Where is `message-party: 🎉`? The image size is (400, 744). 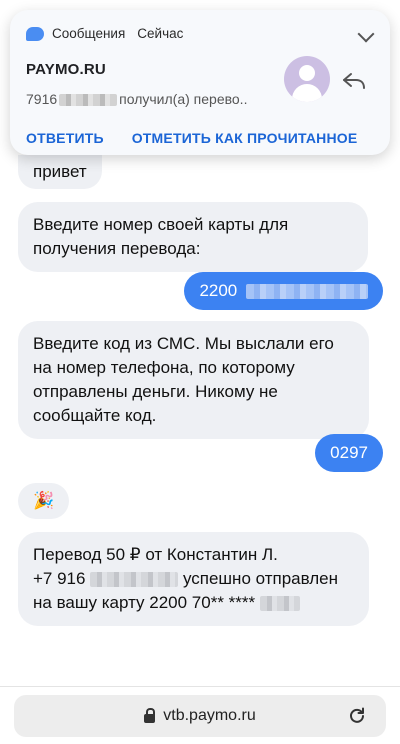
message-party: 🎉 is located at coordinates (44, 501).